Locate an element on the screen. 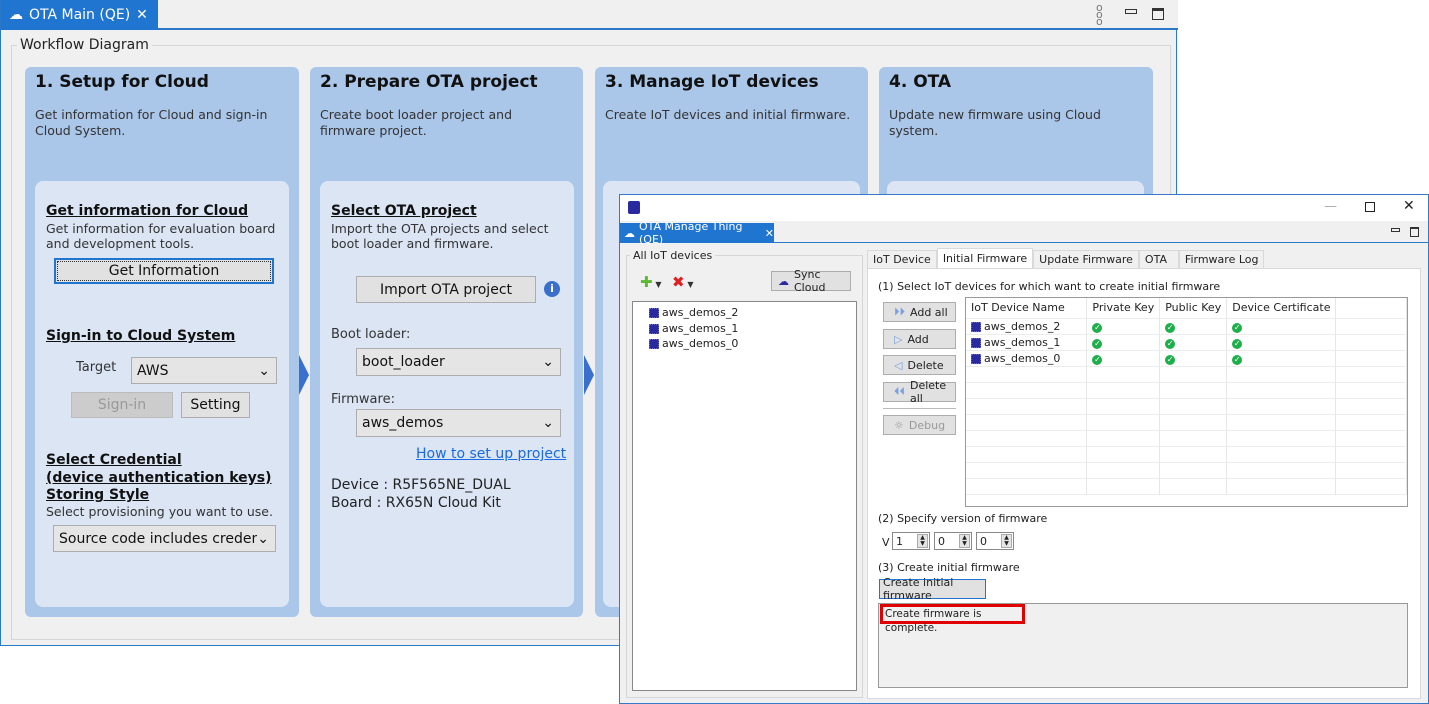 This screenshot has width=1429, height=704. col-device-name: IoT Device Name is located at coordinates (1027, 308).